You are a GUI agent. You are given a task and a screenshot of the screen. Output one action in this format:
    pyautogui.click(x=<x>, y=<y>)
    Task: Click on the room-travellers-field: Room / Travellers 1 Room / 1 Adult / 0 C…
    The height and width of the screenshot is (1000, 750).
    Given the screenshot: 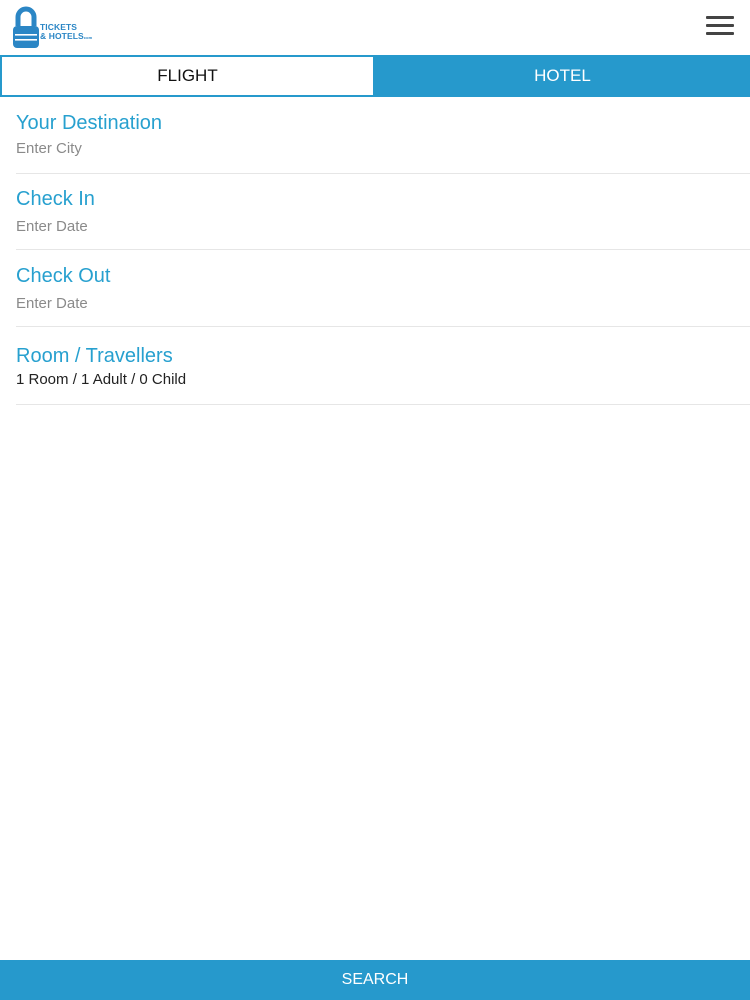 What is the action you would take?
    pyautogui.click(x=383, y=366)
    